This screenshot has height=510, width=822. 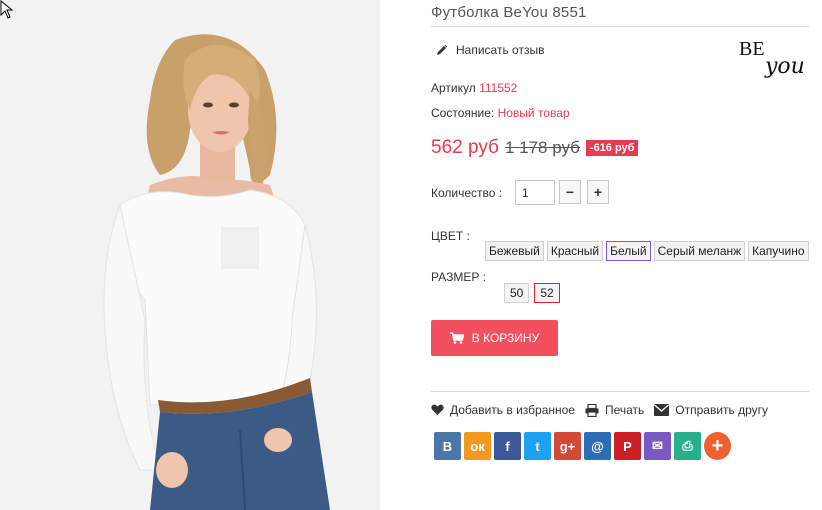 What do you see at coordinates (687, 446) in the screenshot?
I see `print-icon: ⎙` at bounding box center [687, 446].